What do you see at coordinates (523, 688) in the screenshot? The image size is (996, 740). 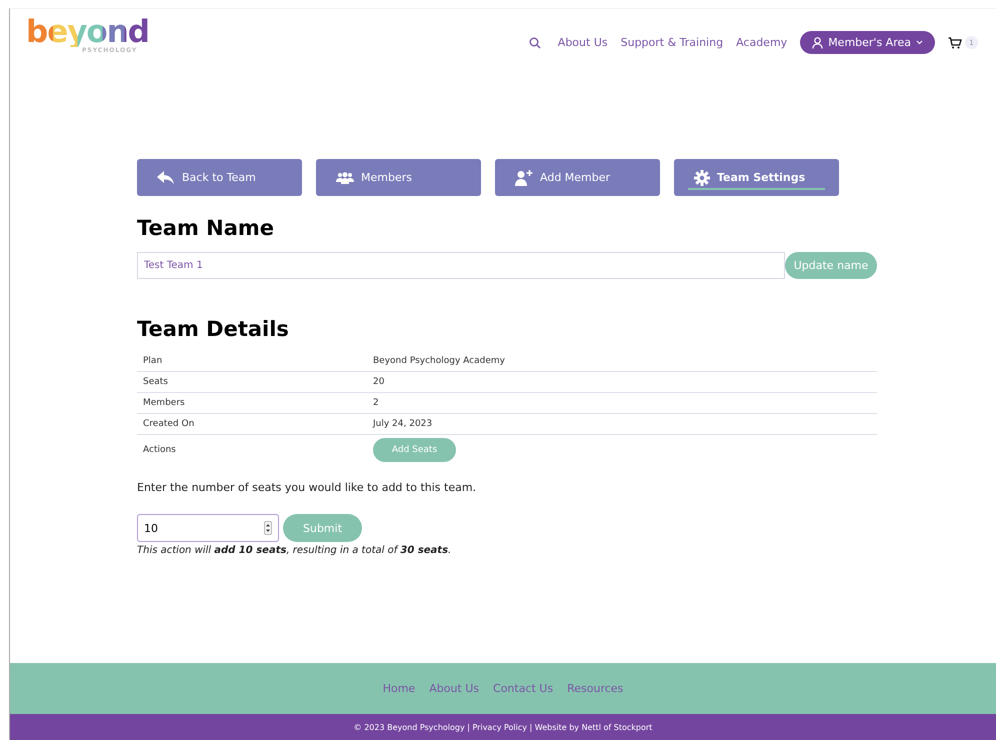 I see `footer-link: Contact Us` at bounding box center [523, 688].